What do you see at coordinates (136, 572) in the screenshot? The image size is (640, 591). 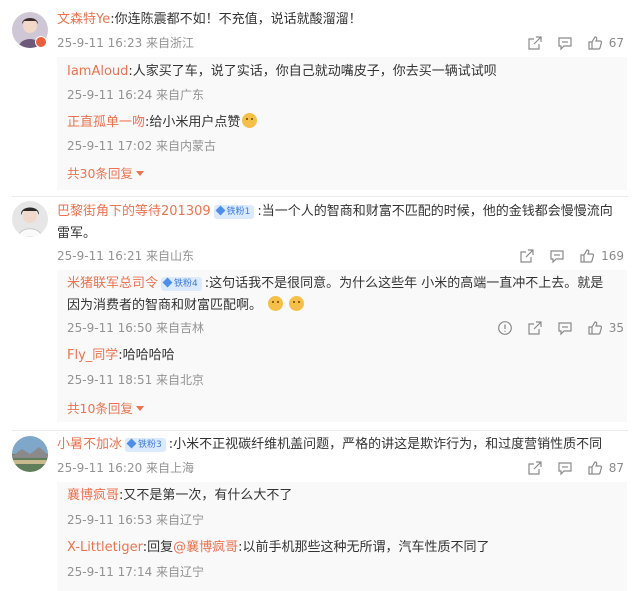 I see `reply-meta: 25-9-11 17:14 来自辽宁` at bounding box center [136, 572].